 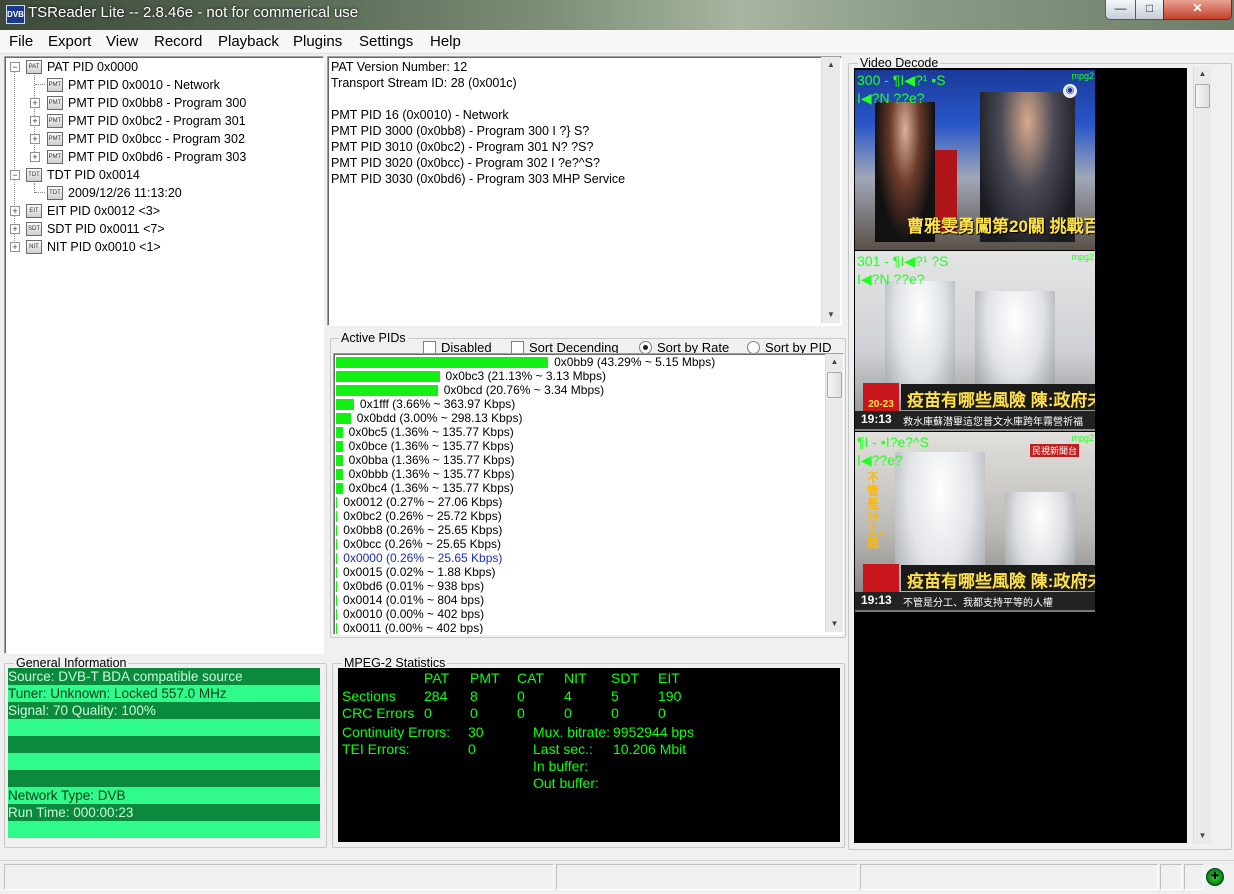 I want to click on crc-cat: 0, so click(x=521, y=713).